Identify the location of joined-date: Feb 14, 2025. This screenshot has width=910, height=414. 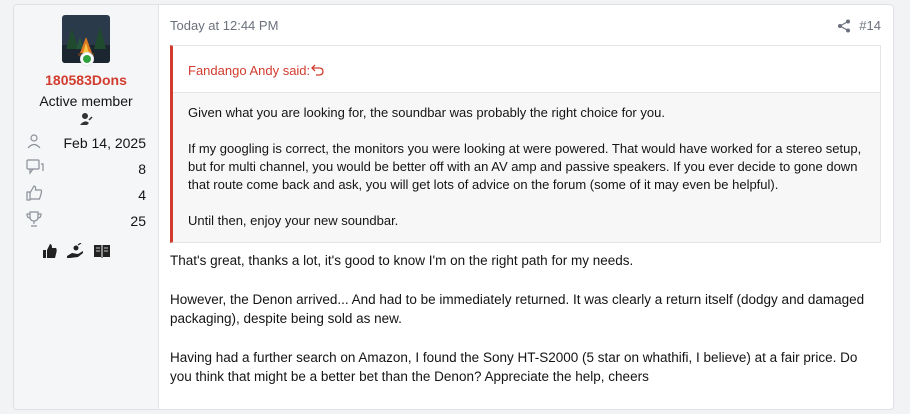
(104, 143).